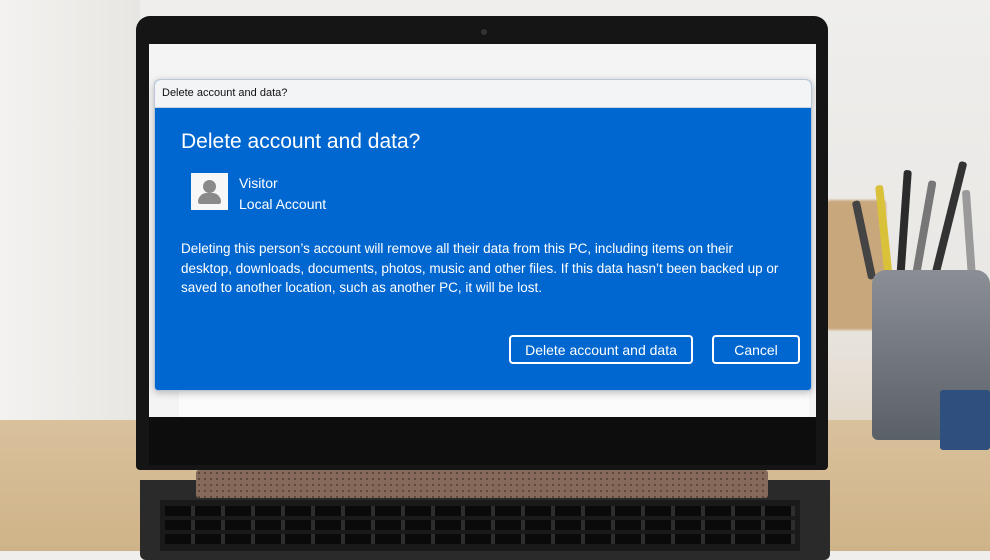  I want to click on dialog-title-bar-text: Delete account and data?, so click(225, 93).